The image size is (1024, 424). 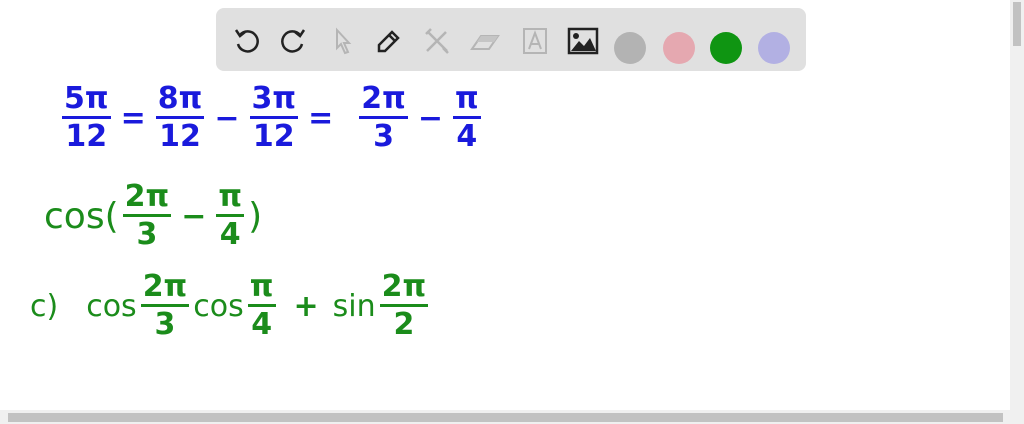 I want to click on eraser-icon, so click(x=485, y=41).